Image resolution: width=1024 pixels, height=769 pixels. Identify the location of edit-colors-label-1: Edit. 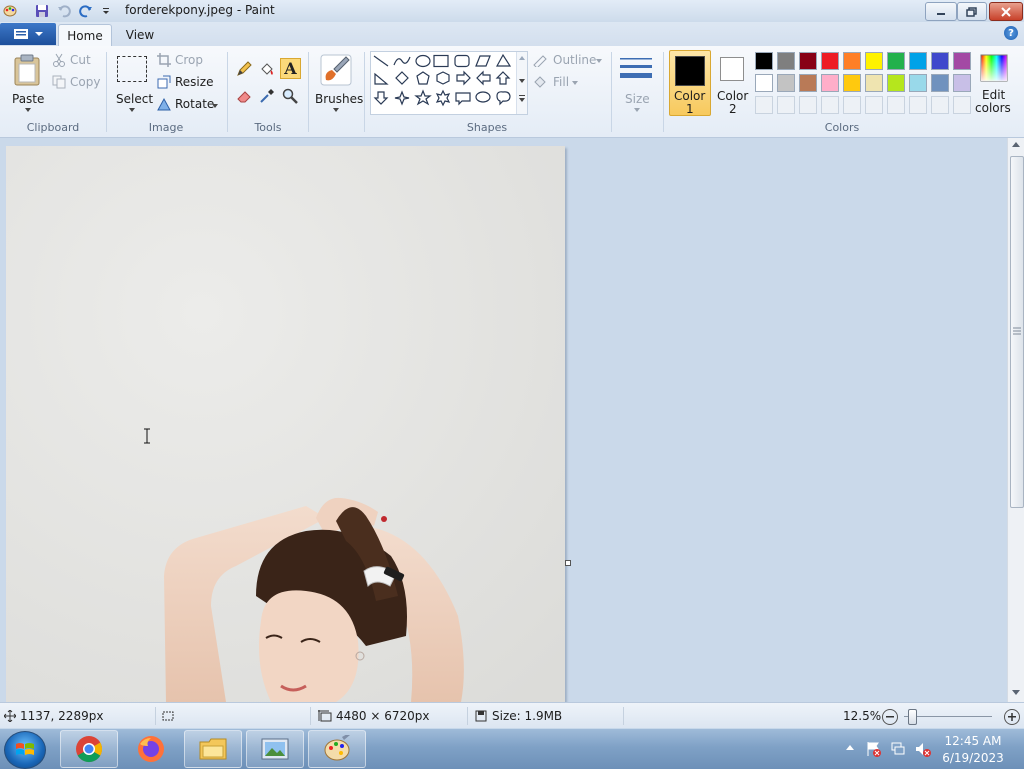
(994, 95).